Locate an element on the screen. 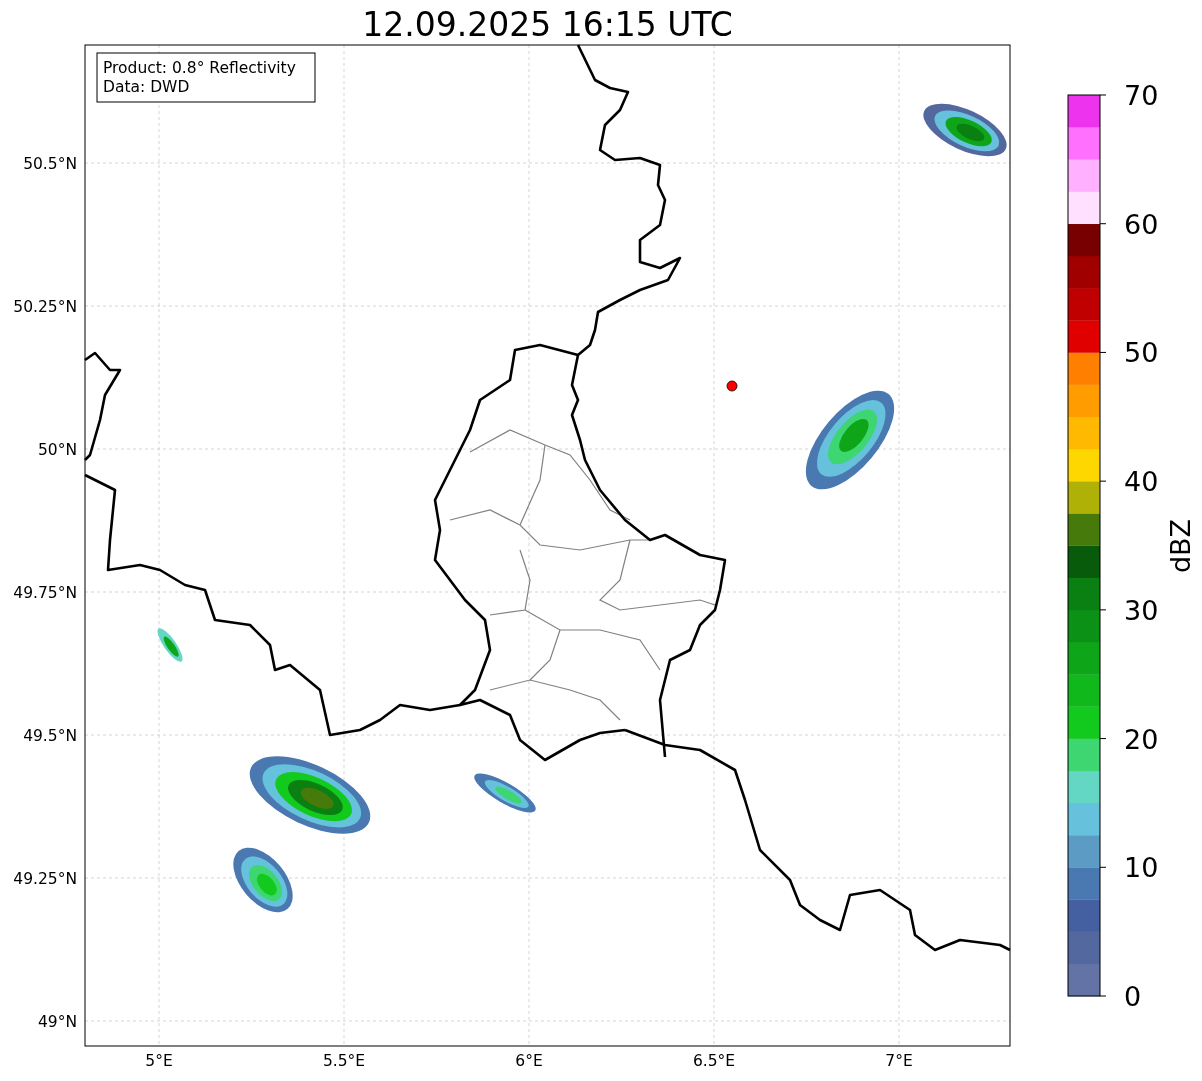 This screenshot has height=1081, width=1202. latitude-label: 50°N is located at coordinates (57, 450).